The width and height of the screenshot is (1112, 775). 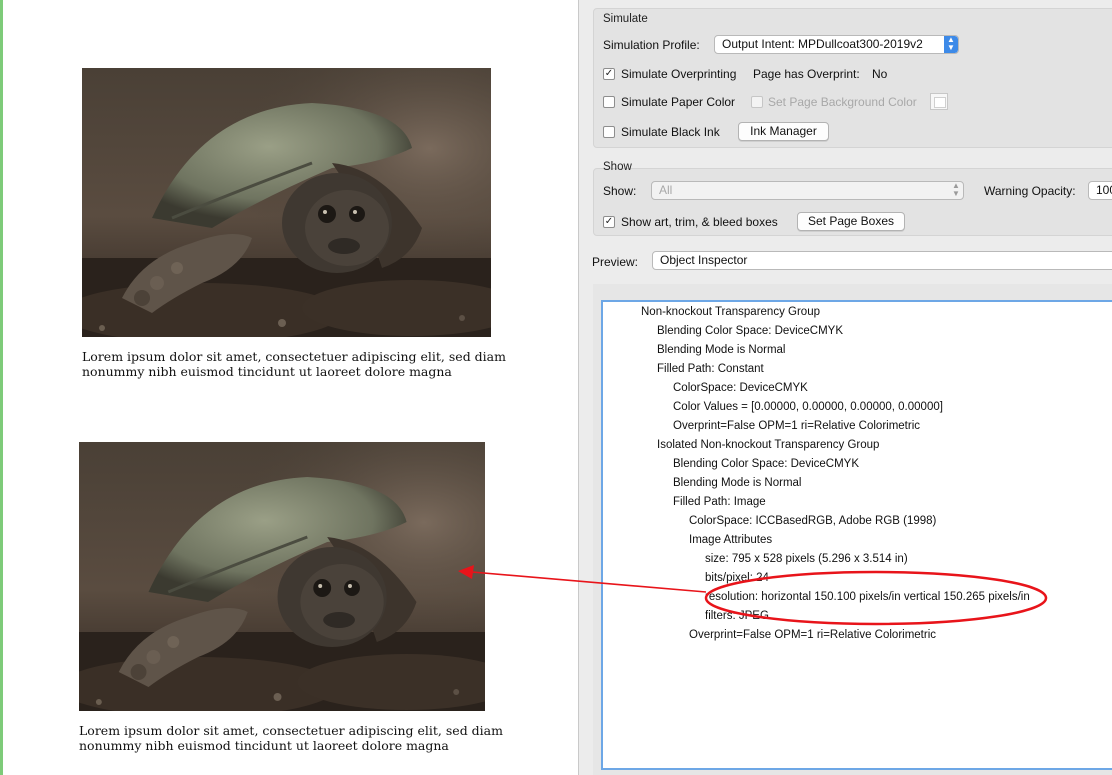 What do you see at coordinates (737, 578) in the screenshot?
I see `inspector-line: bits/pixel: 24` at bounding box center [737, 578].